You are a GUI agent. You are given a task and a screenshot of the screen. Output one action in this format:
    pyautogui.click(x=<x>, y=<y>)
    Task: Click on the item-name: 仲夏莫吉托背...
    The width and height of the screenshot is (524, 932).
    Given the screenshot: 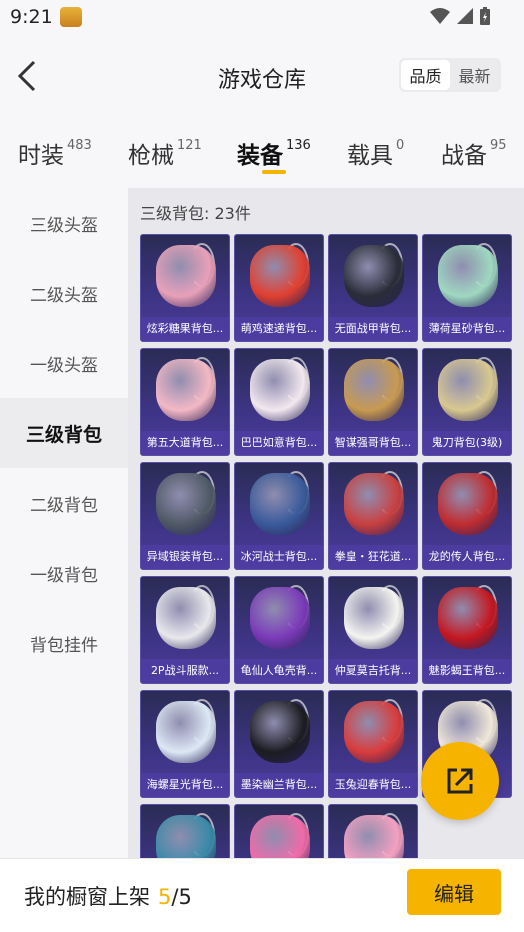 What is the action you would take?
    pyautogui.click(x=373, y=671)
    